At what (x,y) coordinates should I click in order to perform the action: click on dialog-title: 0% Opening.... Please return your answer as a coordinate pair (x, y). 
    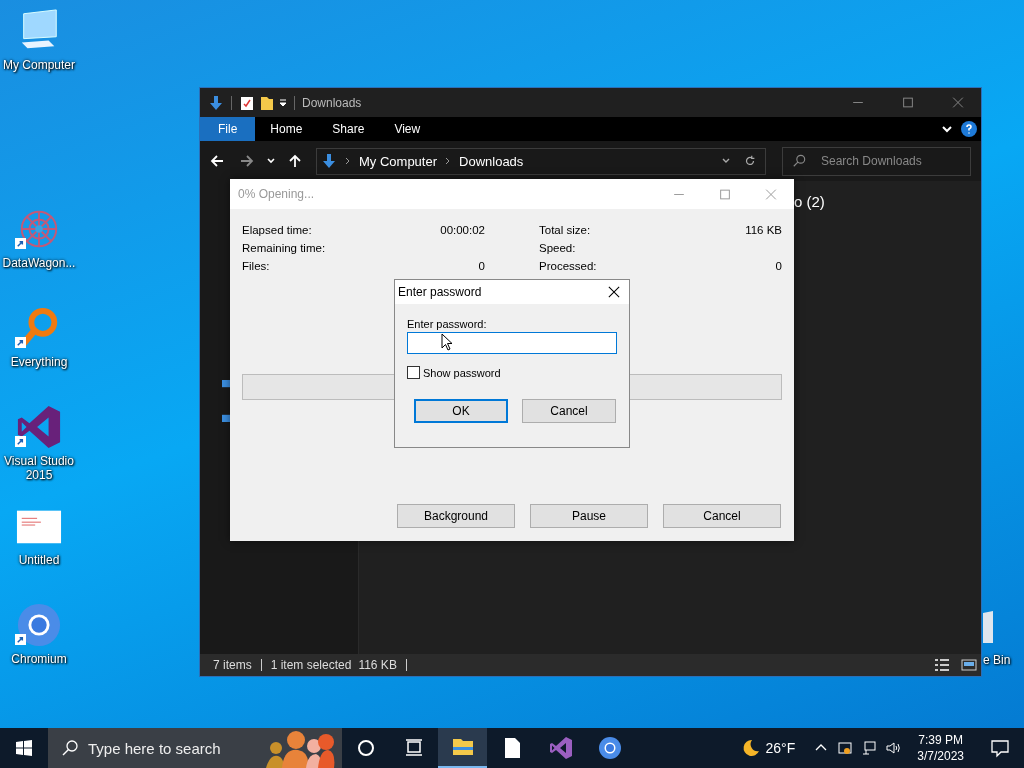
    Looking at the image, I should click on (276, 194).